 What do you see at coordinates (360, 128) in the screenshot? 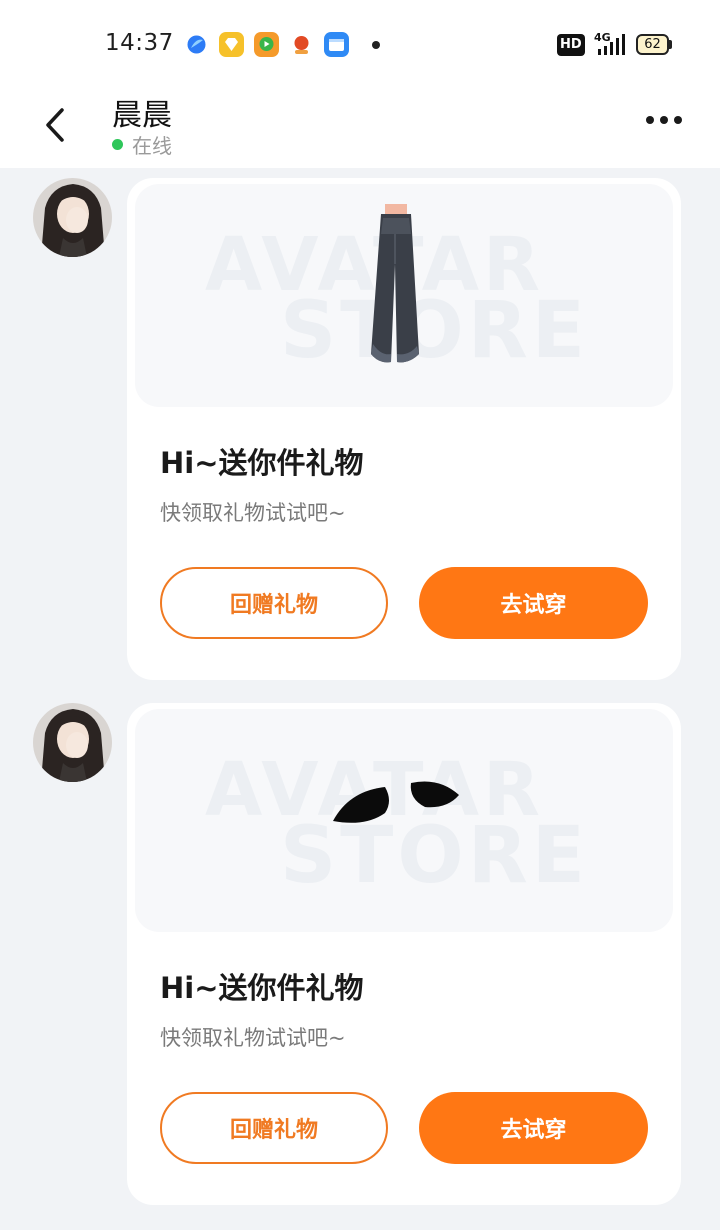
I see `chat-header: 晨晨 在线` at bounding box center [360, 128].